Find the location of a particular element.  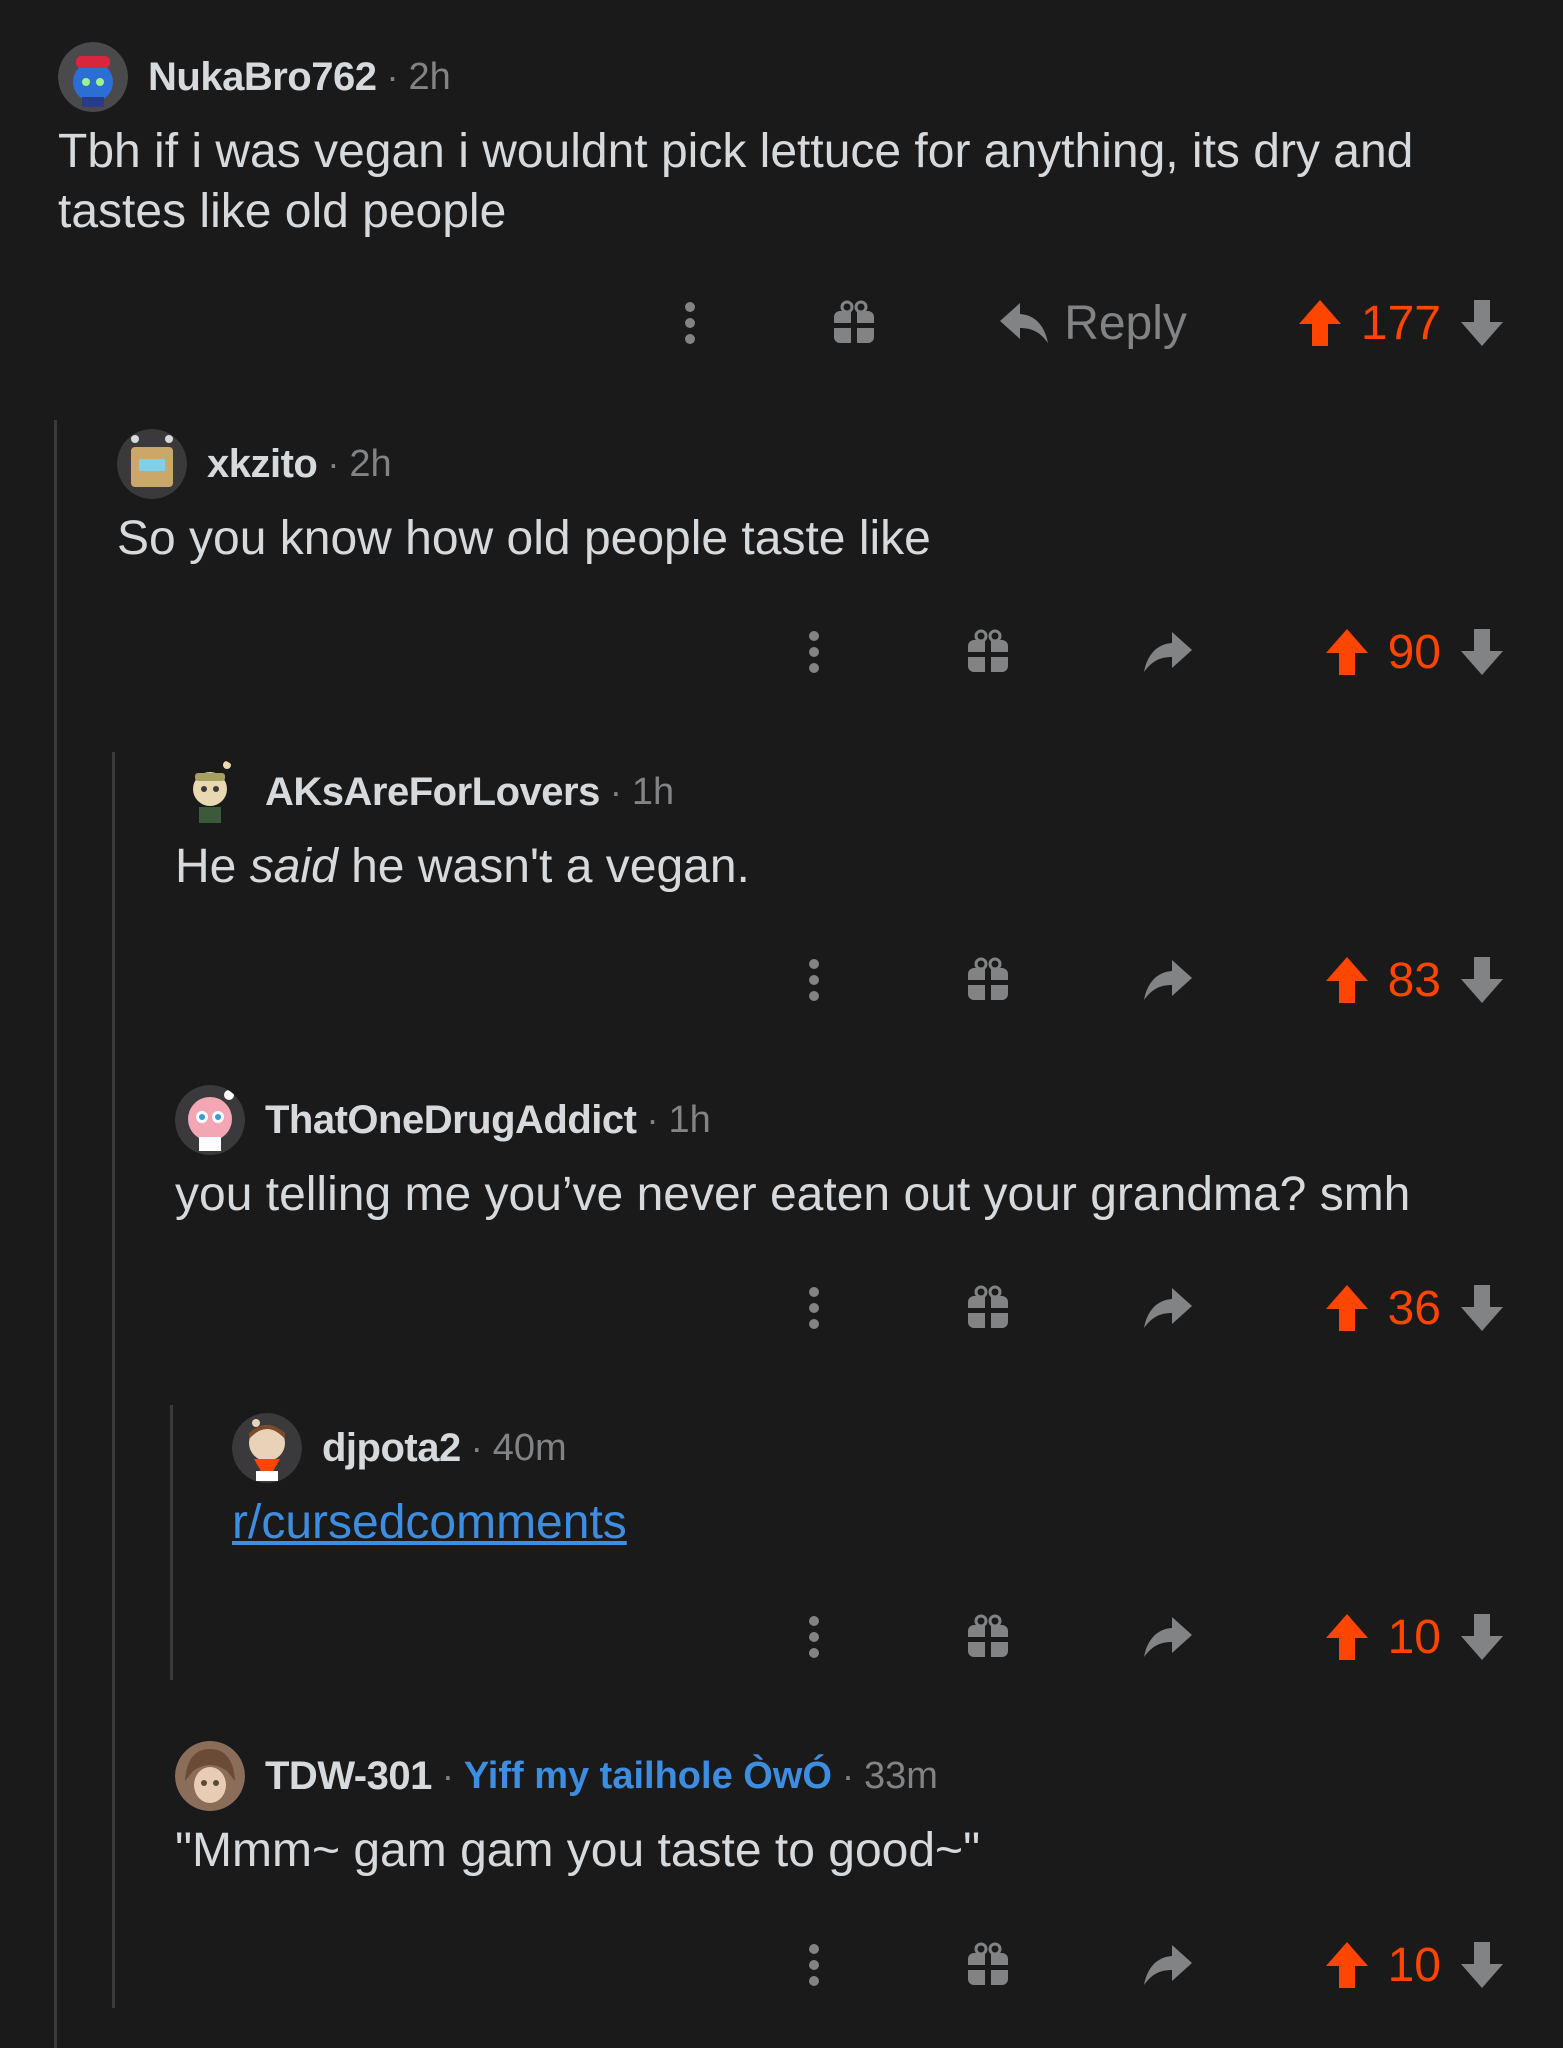

timestamp: 33m is located at coordinates (900, 1775).